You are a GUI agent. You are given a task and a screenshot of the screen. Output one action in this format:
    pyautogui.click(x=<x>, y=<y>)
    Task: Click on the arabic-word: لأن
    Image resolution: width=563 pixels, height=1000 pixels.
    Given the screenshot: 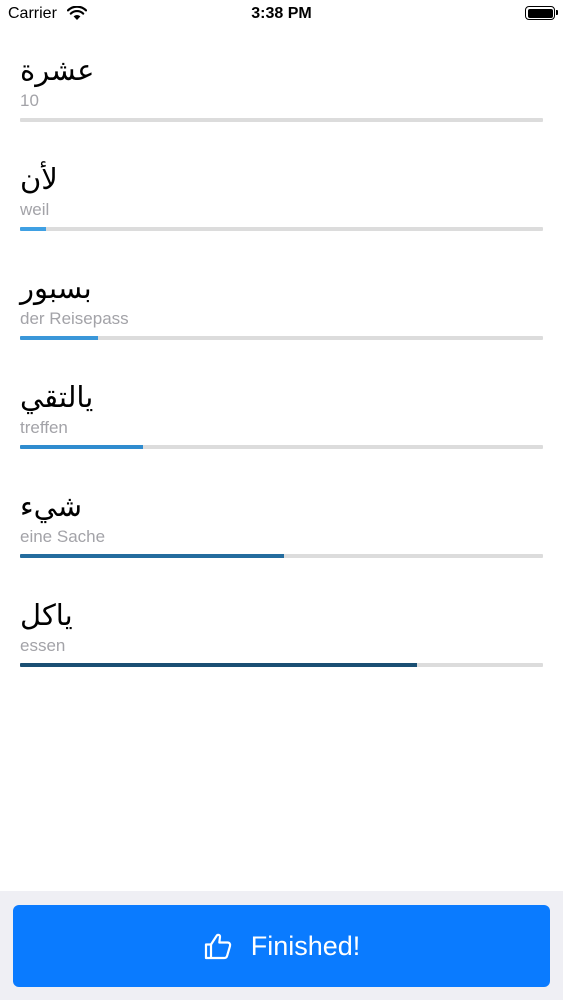 What is the action you would take?
    pyautogui.click(x=39, y=179)
    